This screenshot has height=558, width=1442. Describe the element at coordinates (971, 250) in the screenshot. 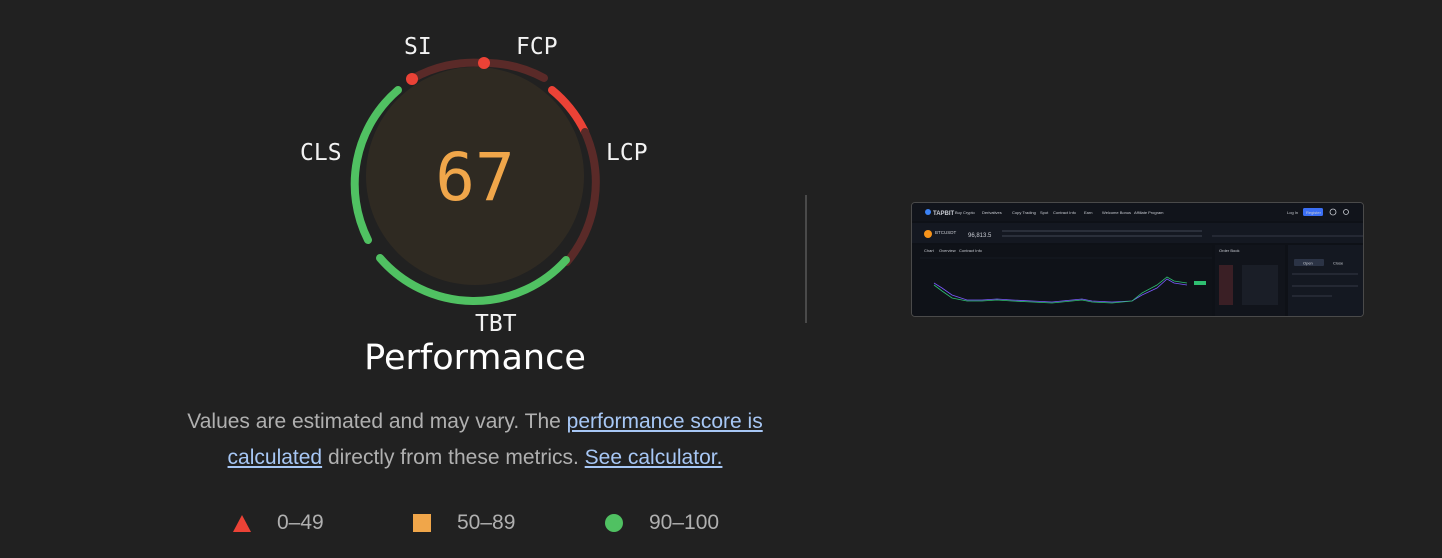

I see `thumb-tab-contract: Contract Info` at that location.